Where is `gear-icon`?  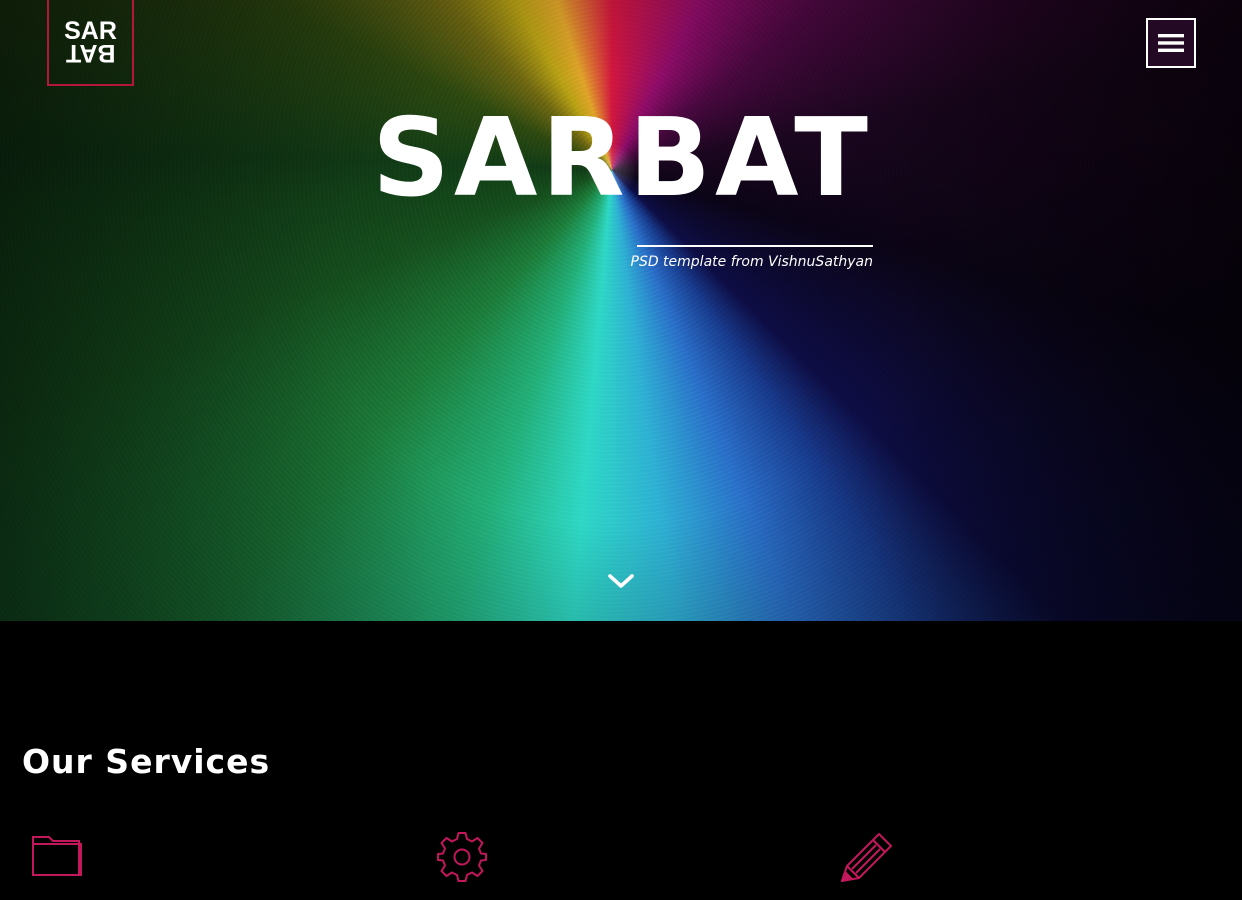
gear-icon is located at coordinates (462, 857).